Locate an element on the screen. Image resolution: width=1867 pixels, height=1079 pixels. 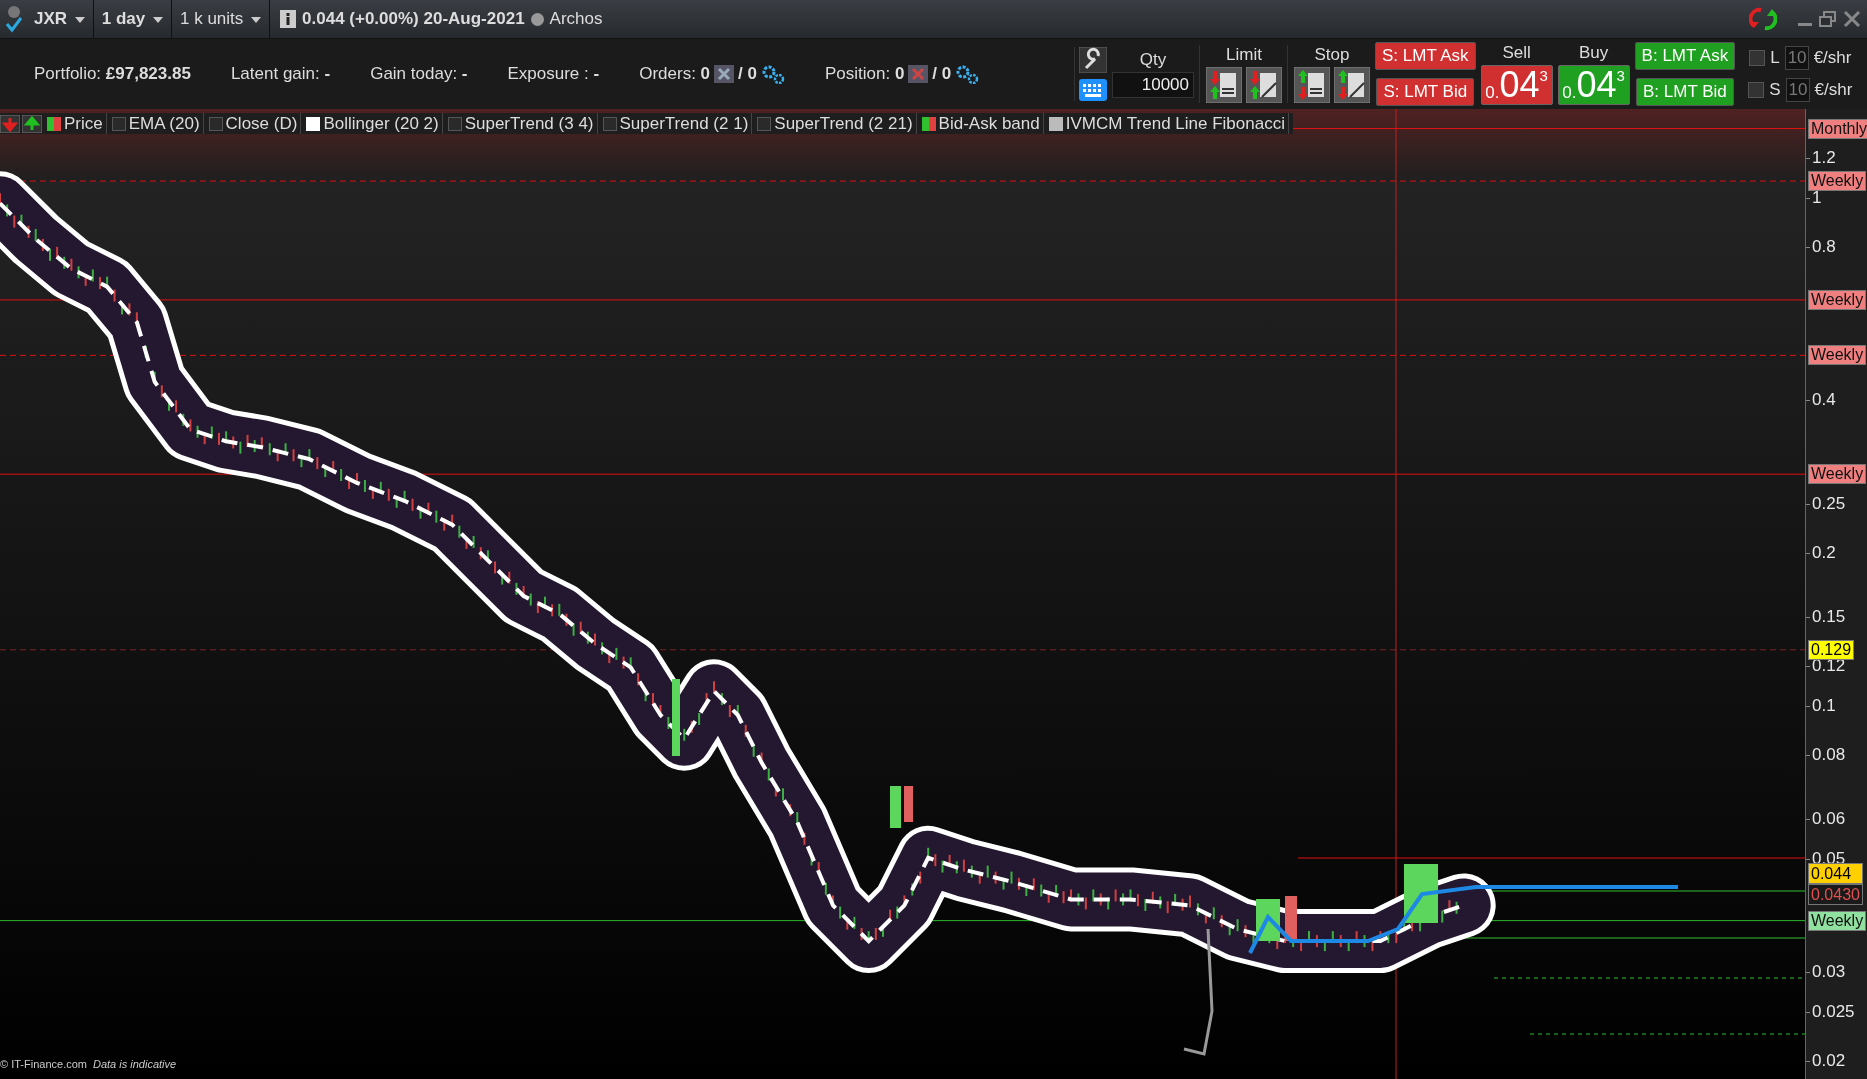
portfolio-text: Portfolio: £97,823.85 is located at coordinates (112, 74).